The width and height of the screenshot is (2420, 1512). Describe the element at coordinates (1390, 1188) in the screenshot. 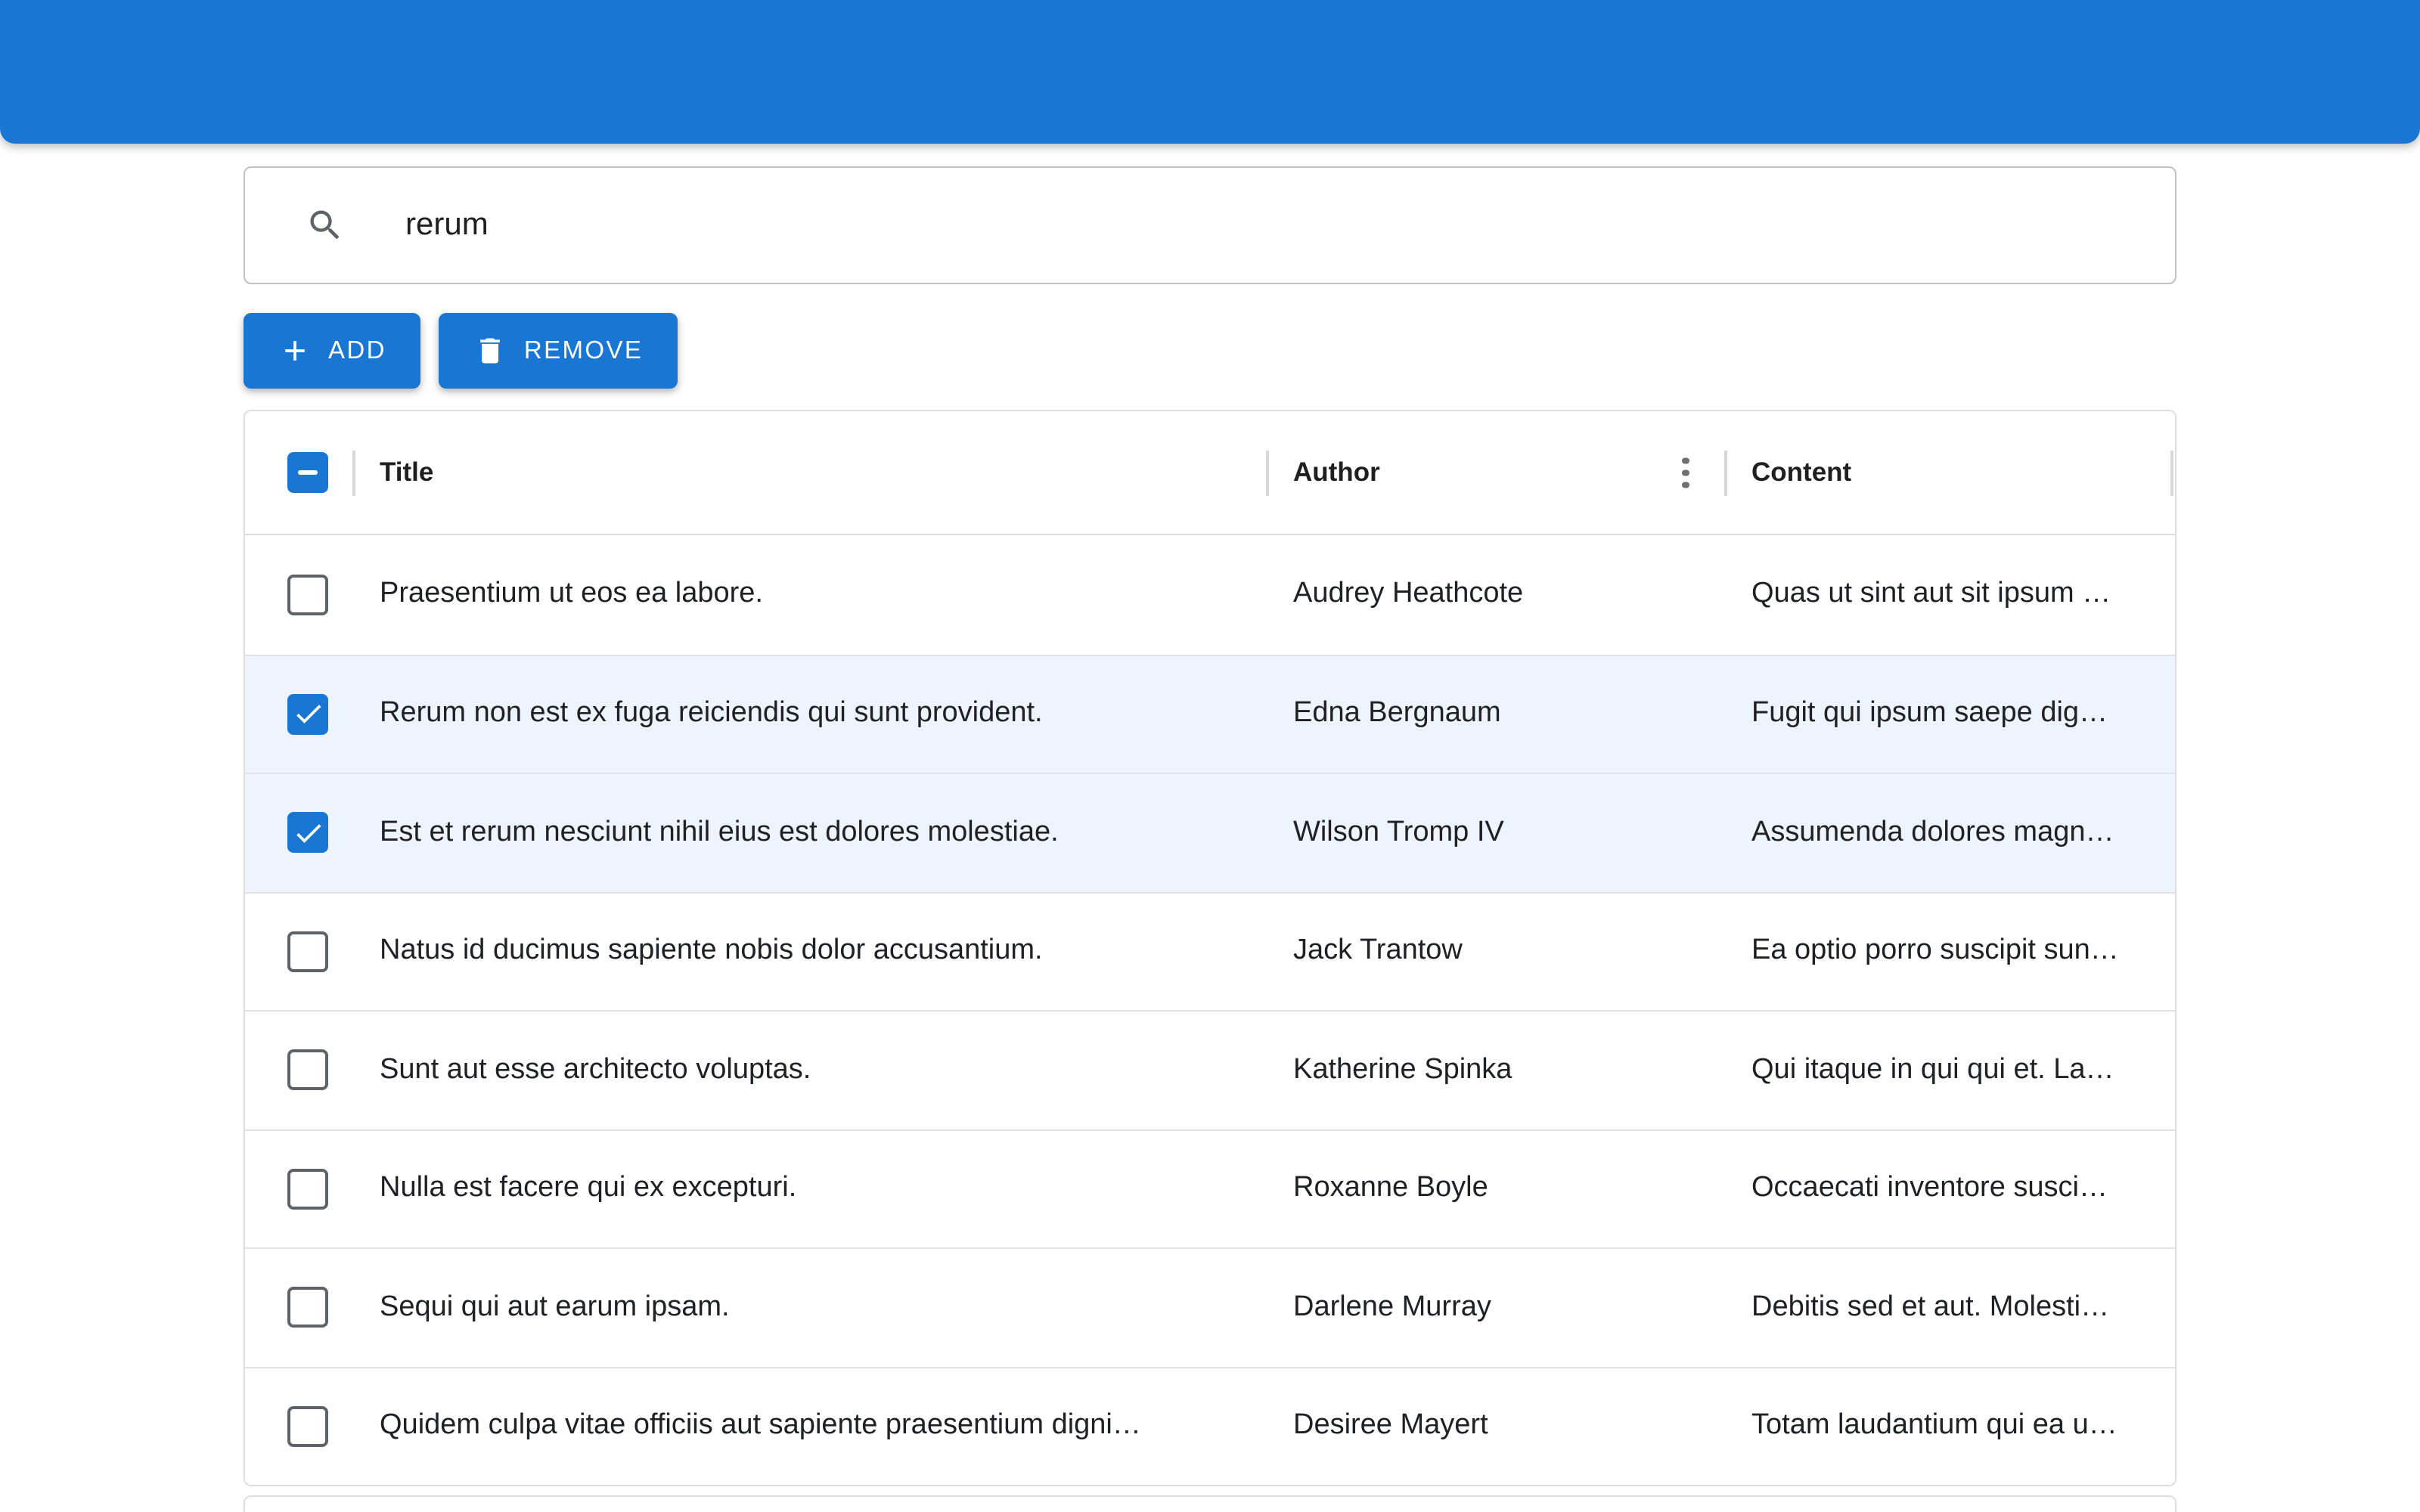

I see `cell-author: Roxanne Boyle` at that location.